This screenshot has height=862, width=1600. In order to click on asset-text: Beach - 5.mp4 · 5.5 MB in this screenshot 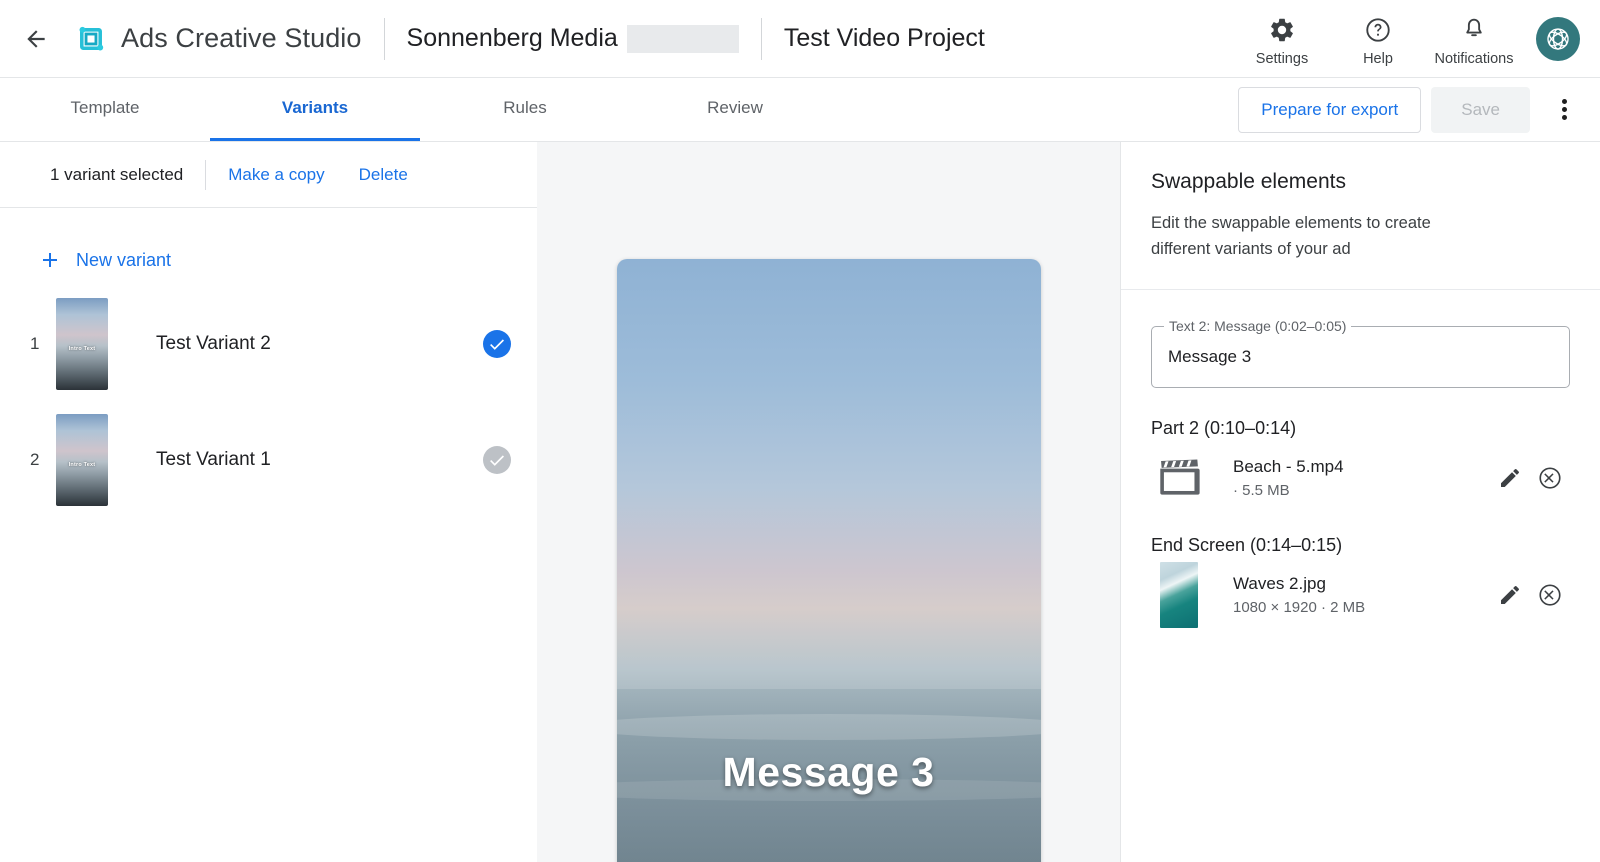, I will do `click(1361, 478)`.